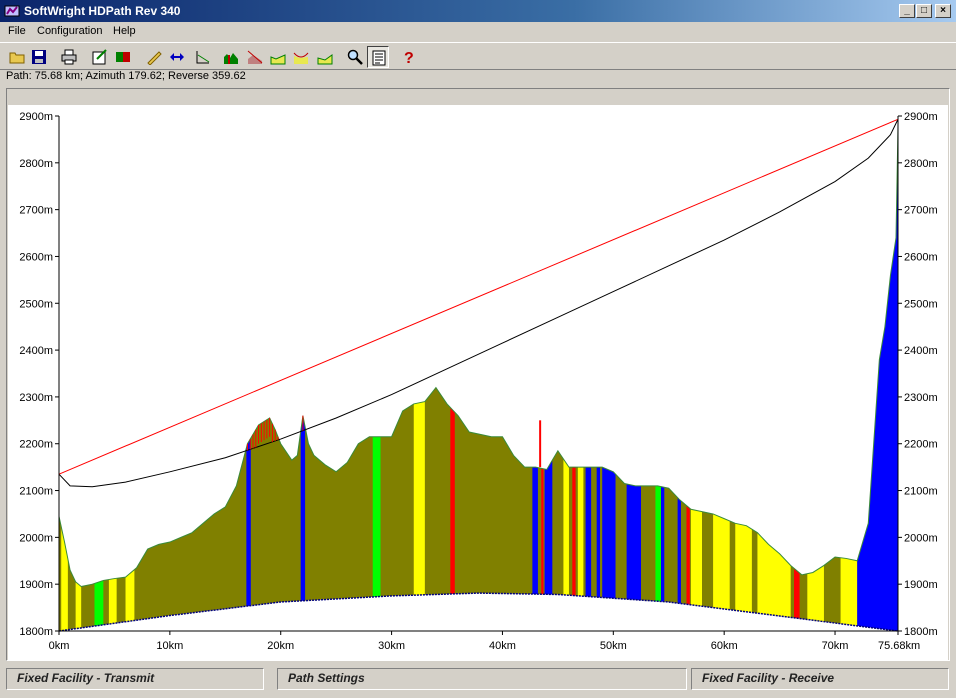 This screenshot has height=698, width=956. Describe the element at coordinates (907, 11) in the screenshot. I see `minimize-button: _` at that location.